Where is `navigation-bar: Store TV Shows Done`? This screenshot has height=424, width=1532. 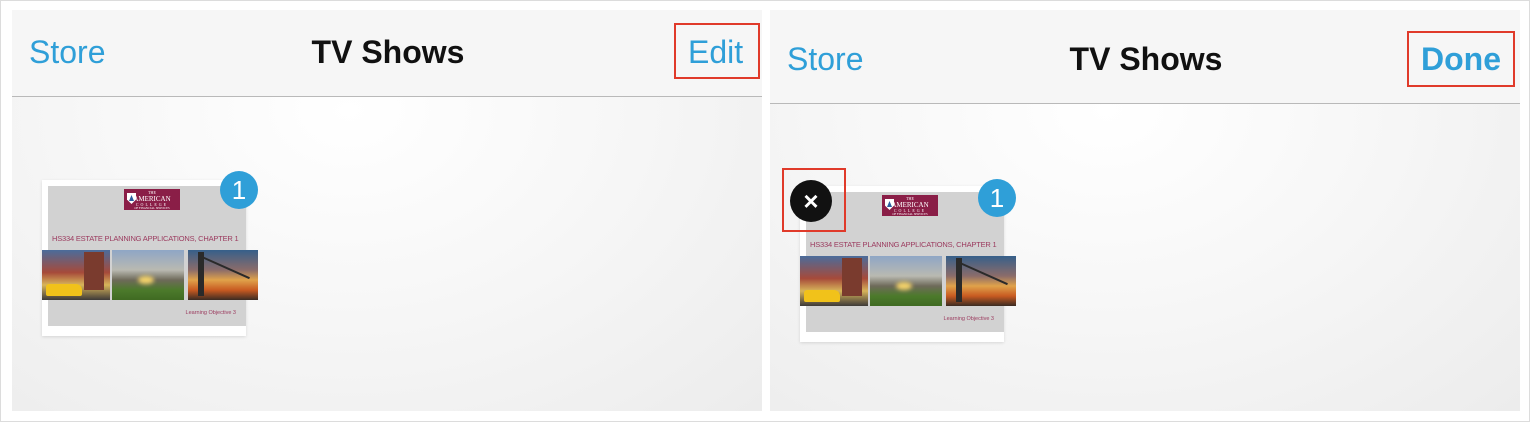
navigation-bar: Store TV Shows Done is located at coordinates (1145, 57).